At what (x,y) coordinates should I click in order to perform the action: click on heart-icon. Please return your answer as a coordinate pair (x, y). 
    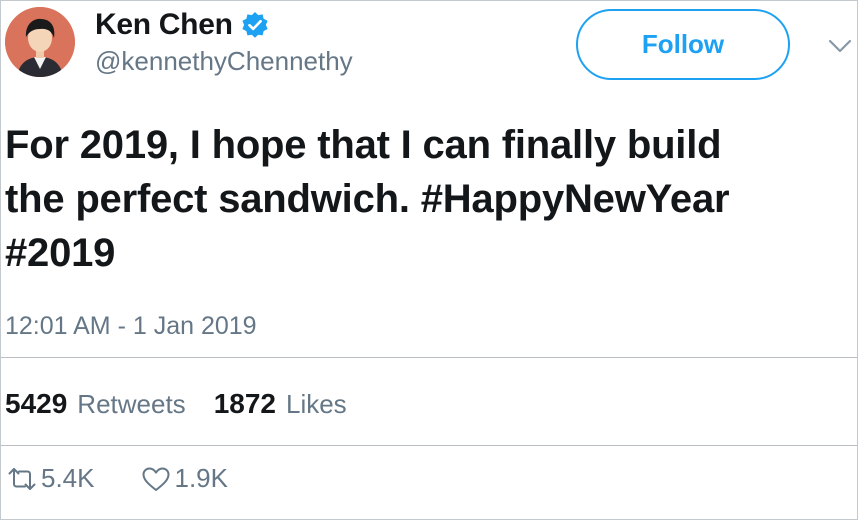
    Looking at the image, I should click on (155, 479).